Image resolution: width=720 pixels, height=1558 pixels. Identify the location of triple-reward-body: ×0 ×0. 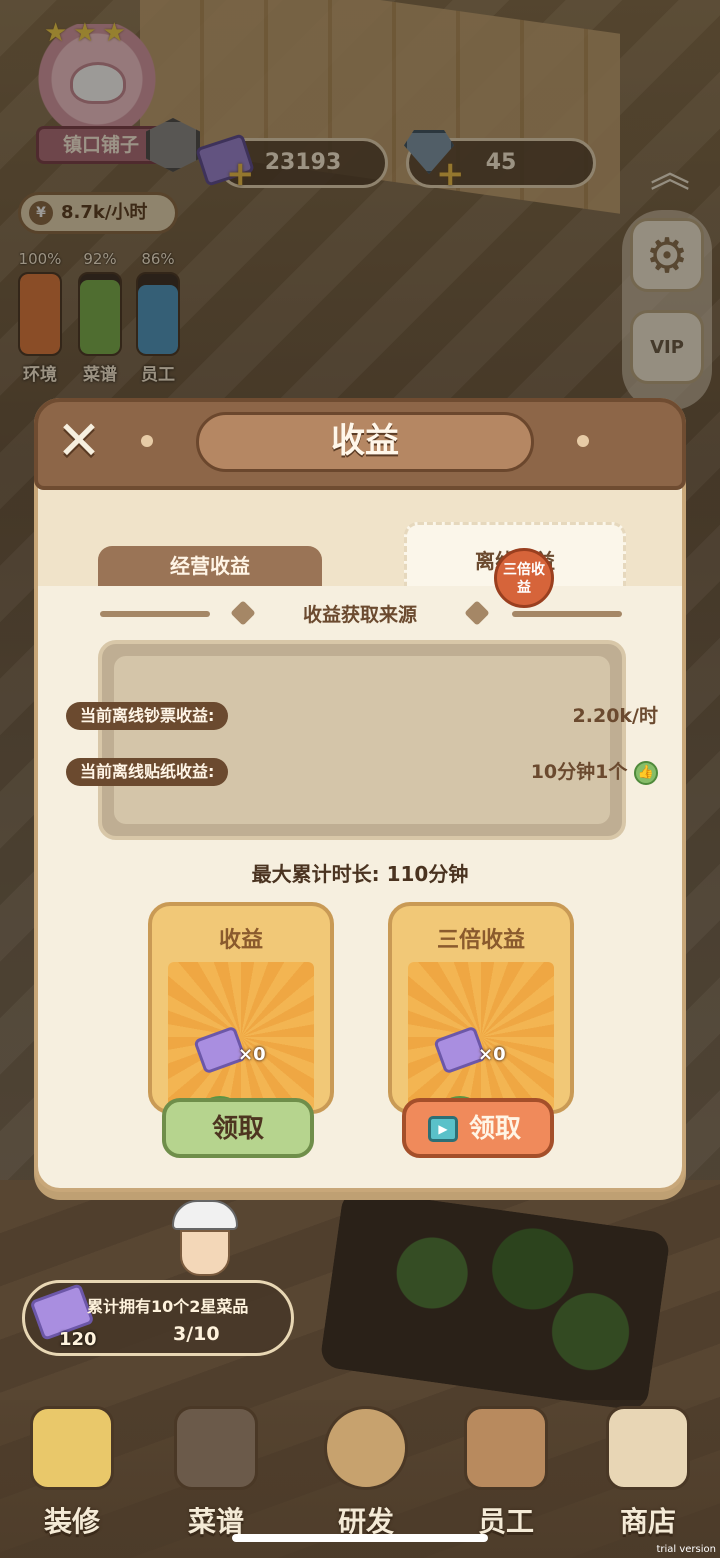
(481, 1047).